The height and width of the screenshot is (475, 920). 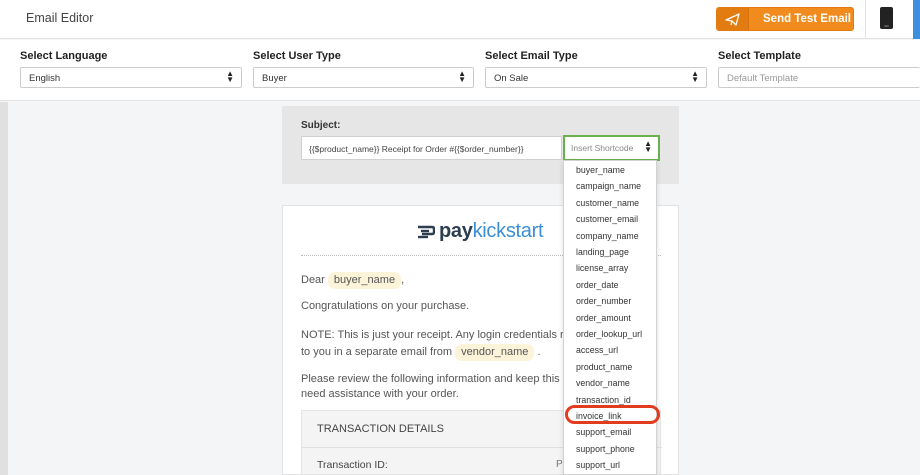 I want to click on shortcode-option-buyer-name: buyer_name, so click(x=600, y=170).